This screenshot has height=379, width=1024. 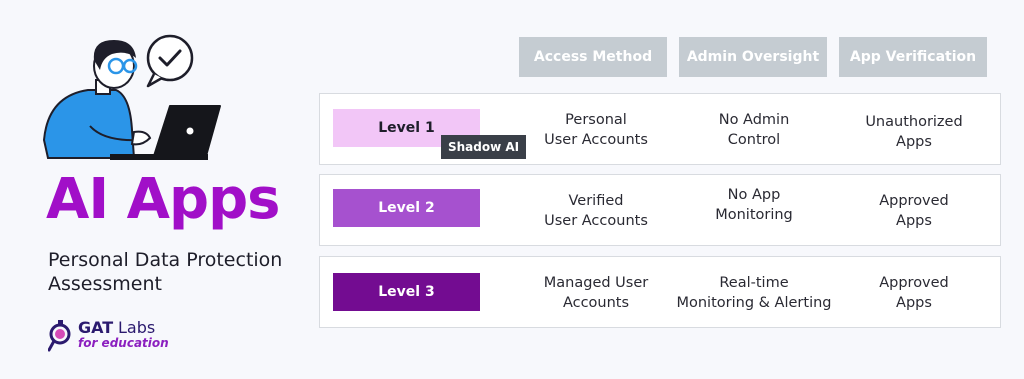 I want to click on logo-tagline: for education, so click(x=123, y=343).